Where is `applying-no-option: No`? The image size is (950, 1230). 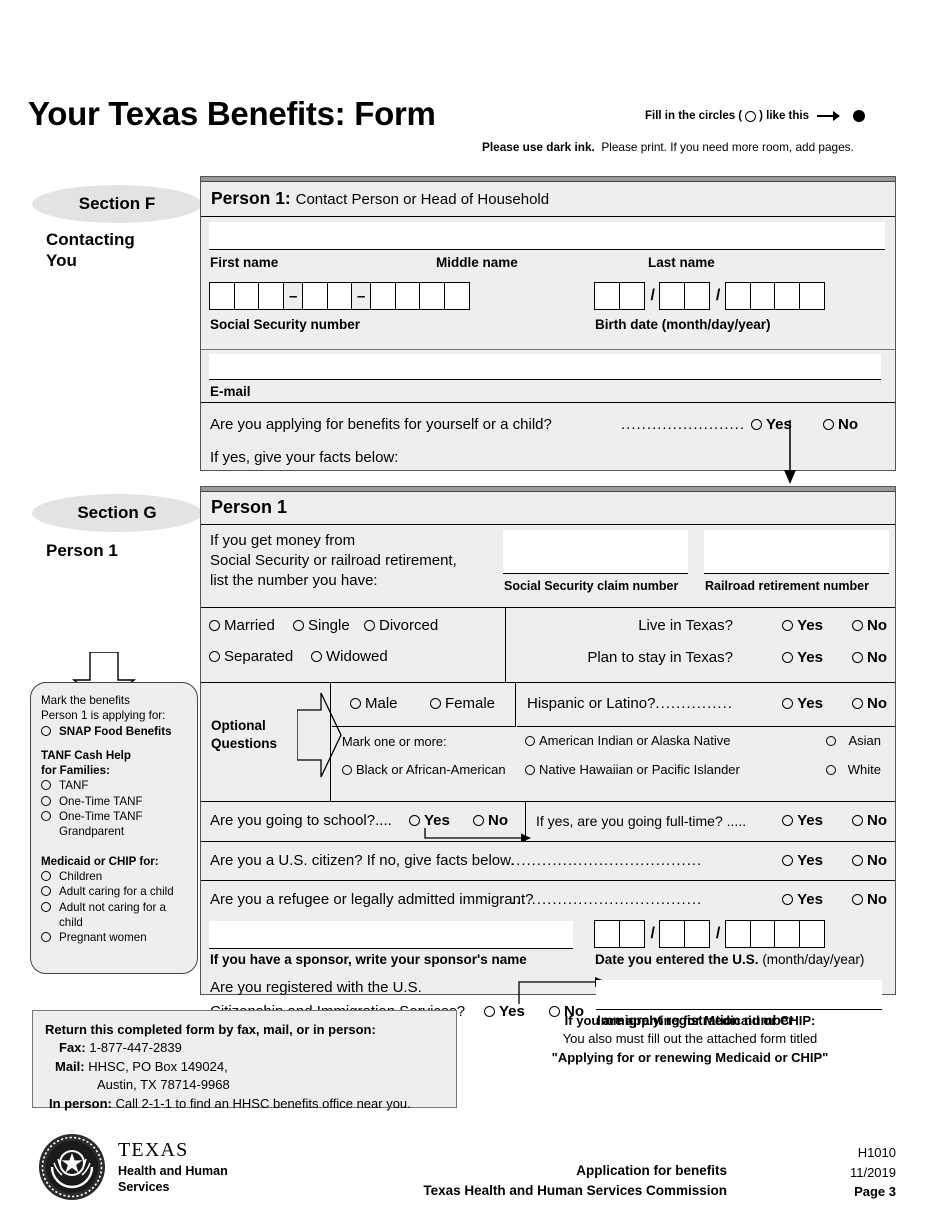 applying-no-option: No is located at coordinates (840, 424).